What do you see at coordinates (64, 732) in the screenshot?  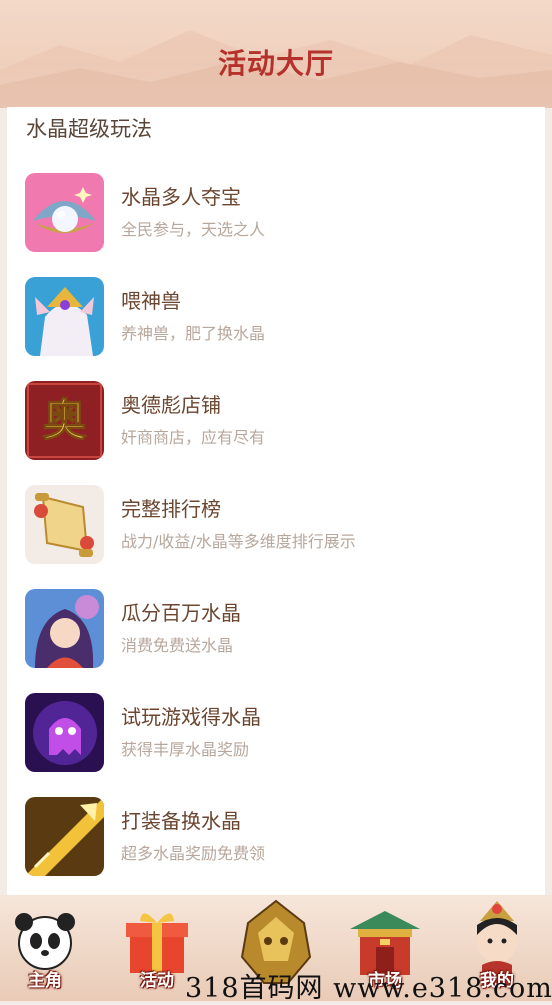 I see `purple-ghost-icon` at bounding box center [64, 732].